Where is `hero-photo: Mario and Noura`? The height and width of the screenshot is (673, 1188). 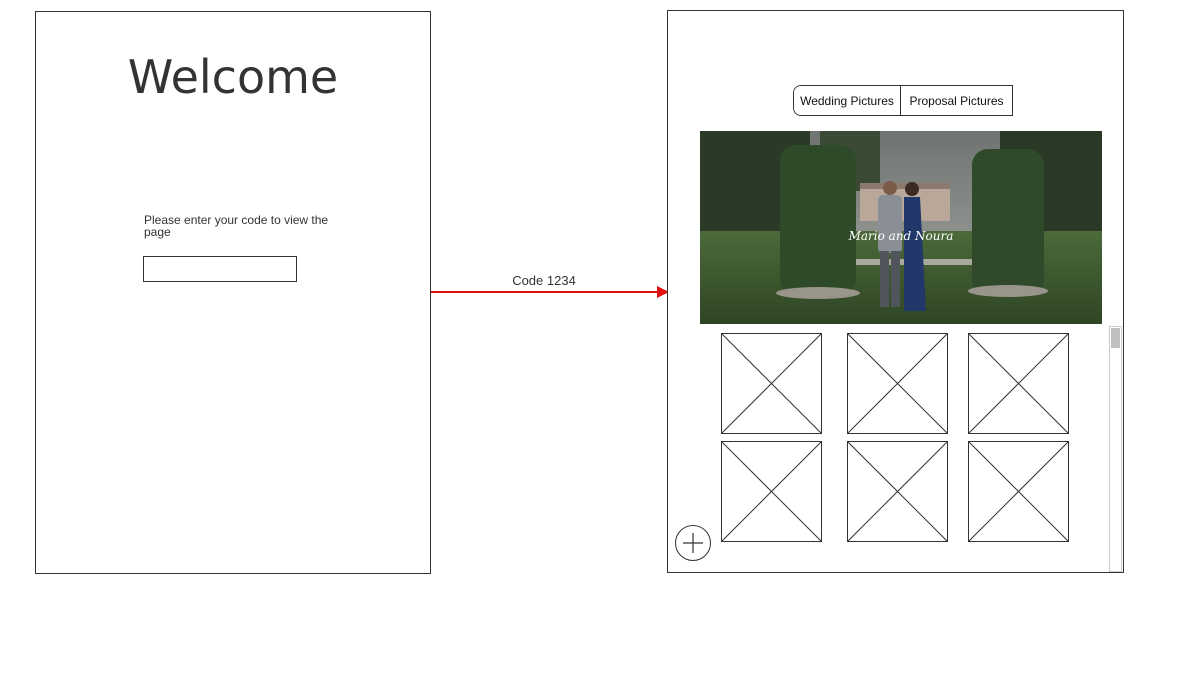
hero-photo: Mario and Noura is located at coordinates (901, 227).